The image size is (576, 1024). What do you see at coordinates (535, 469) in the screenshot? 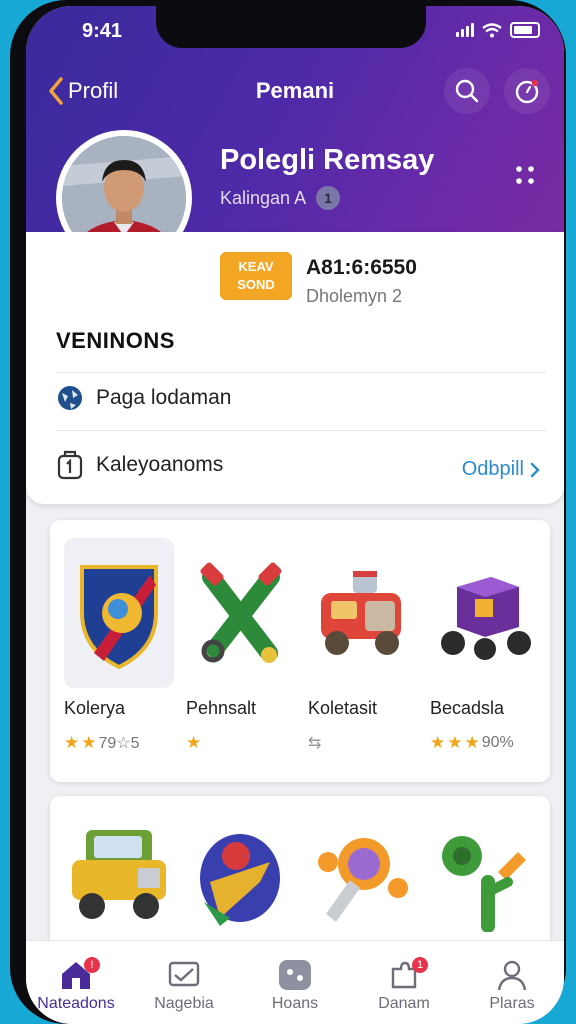
I see `chevron-right-icon` at bounding box center [535, 469].